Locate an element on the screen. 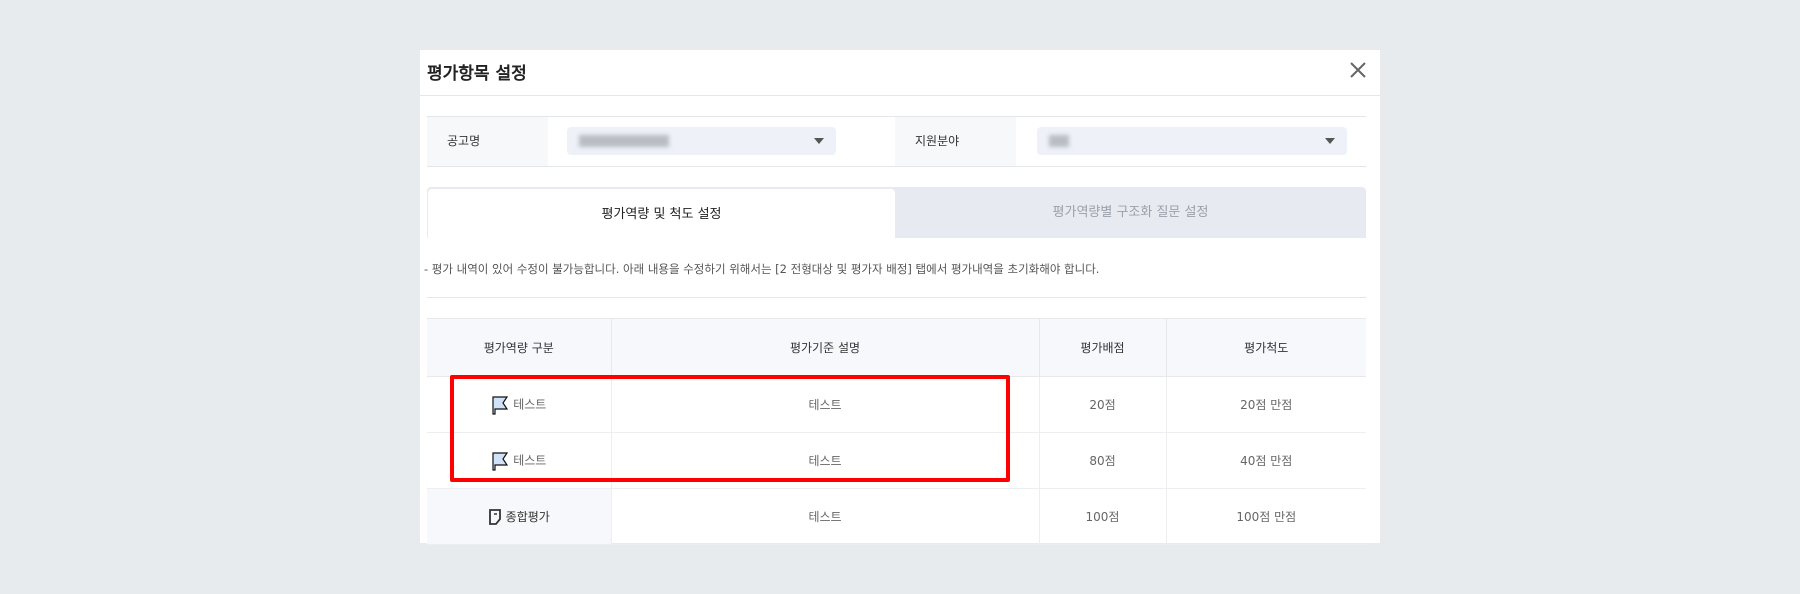  modal-header: 평가항목 설정 is located at coordinates (900, 73).